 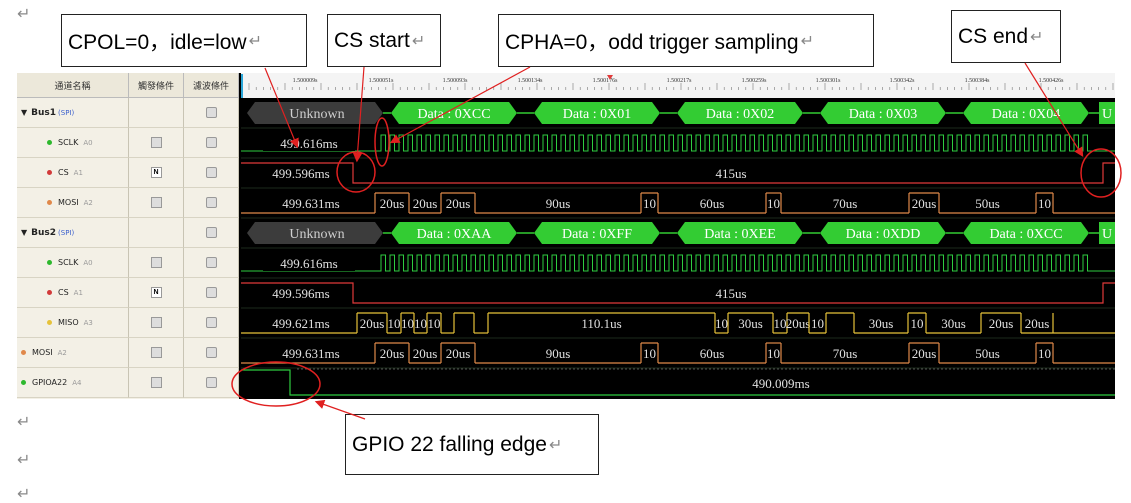 I want to click on bus1-tail-label: U, so click(x=1107, y=114).